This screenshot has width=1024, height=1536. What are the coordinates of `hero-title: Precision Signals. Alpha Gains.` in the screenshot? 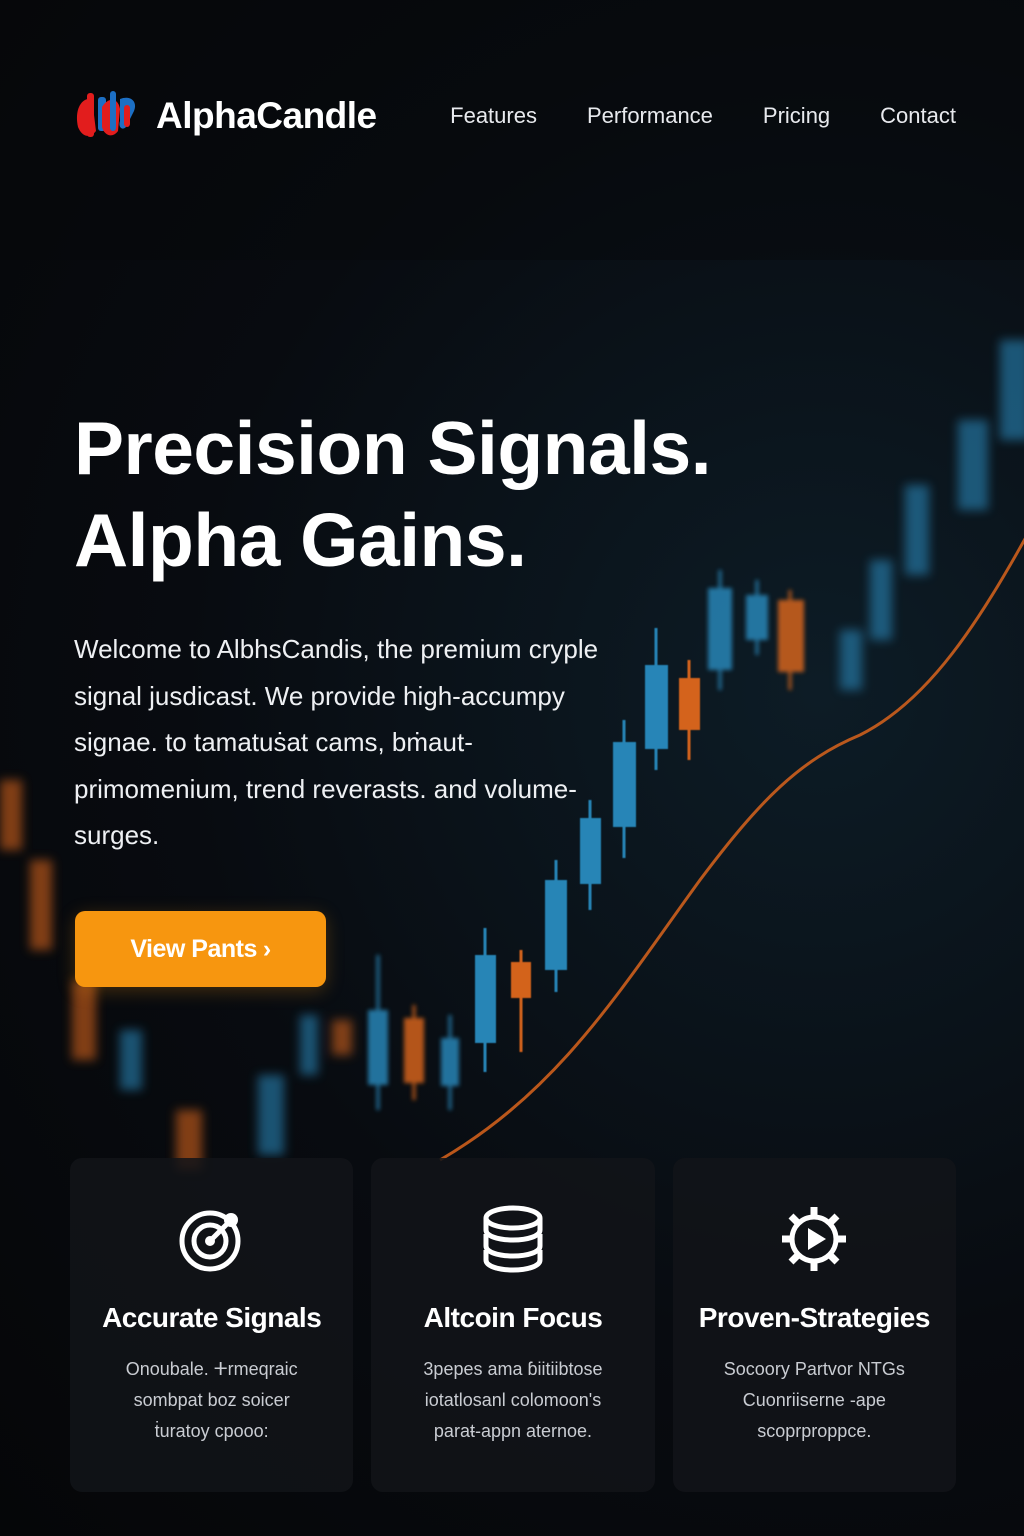 It's located at (393, 494).